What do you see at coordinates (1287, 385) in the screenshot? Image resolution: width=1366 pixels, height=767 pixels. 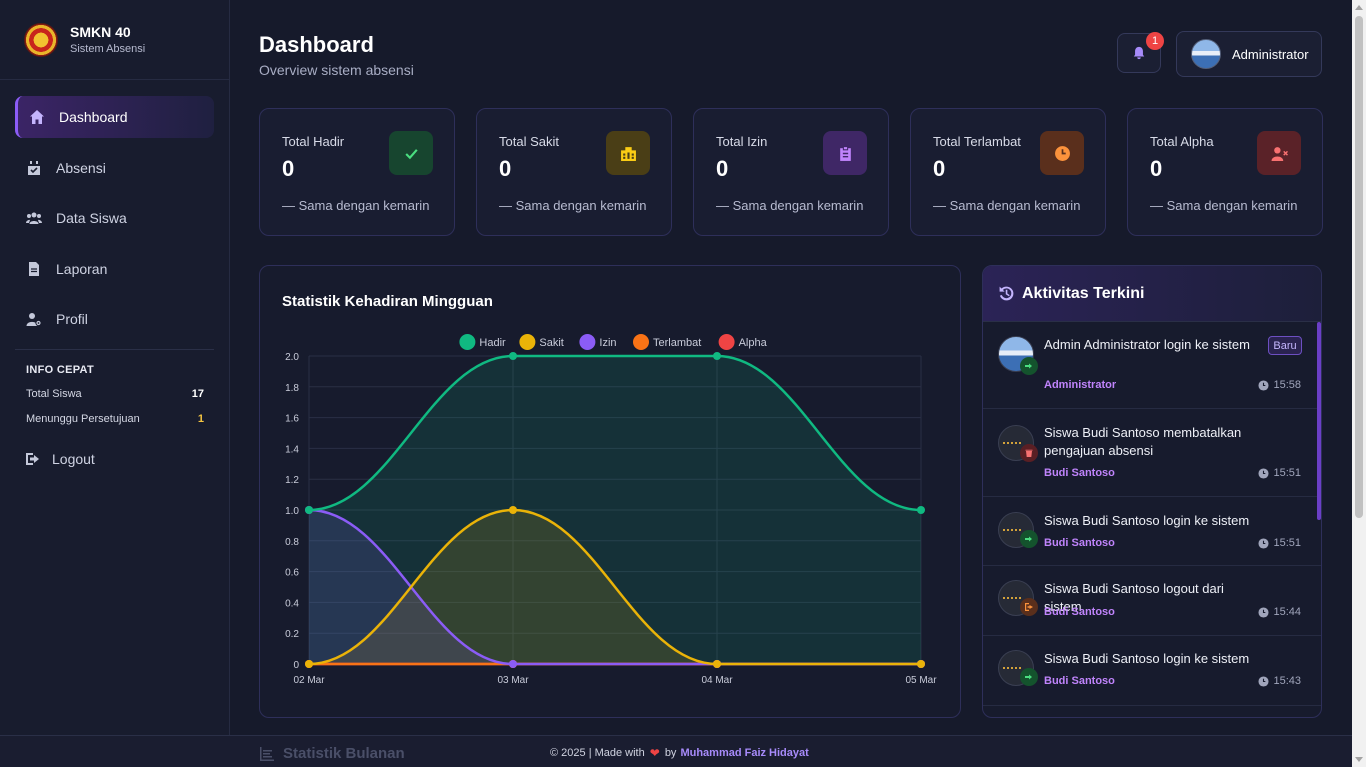 I see `activity-time-text: 15:58` at bounding box center [1287, 385].